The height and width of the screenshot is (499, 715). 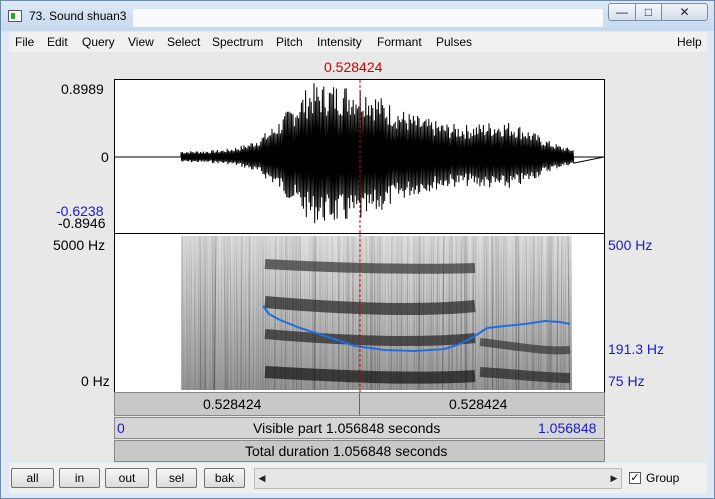 What do you see at coordinates (57, 42) in the screenshot?
I see `menu-edit: Edit` at bounding box center [57, 42].